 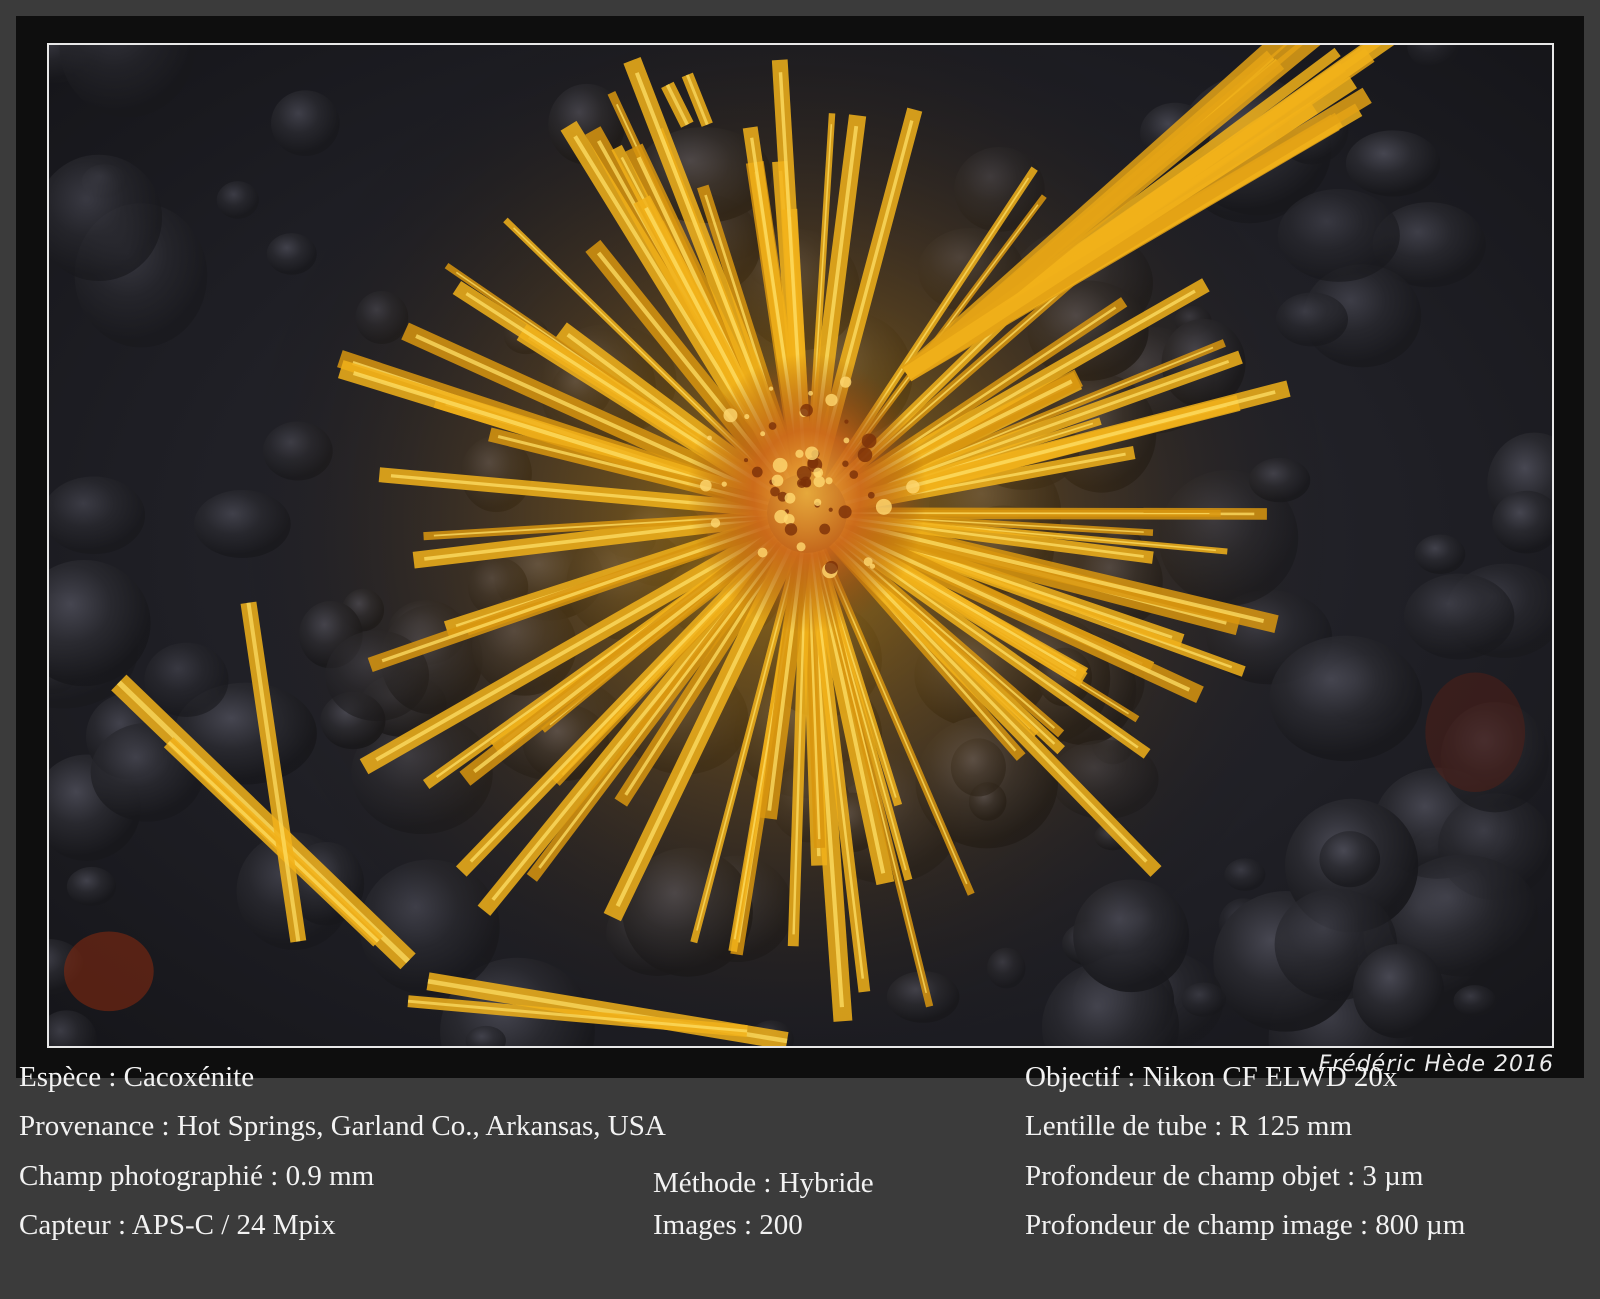 What do you see at coordinates (728, 1225) in the screenshot?
I see `caption-images: Images : 200` at bounding box center [728, 1225].